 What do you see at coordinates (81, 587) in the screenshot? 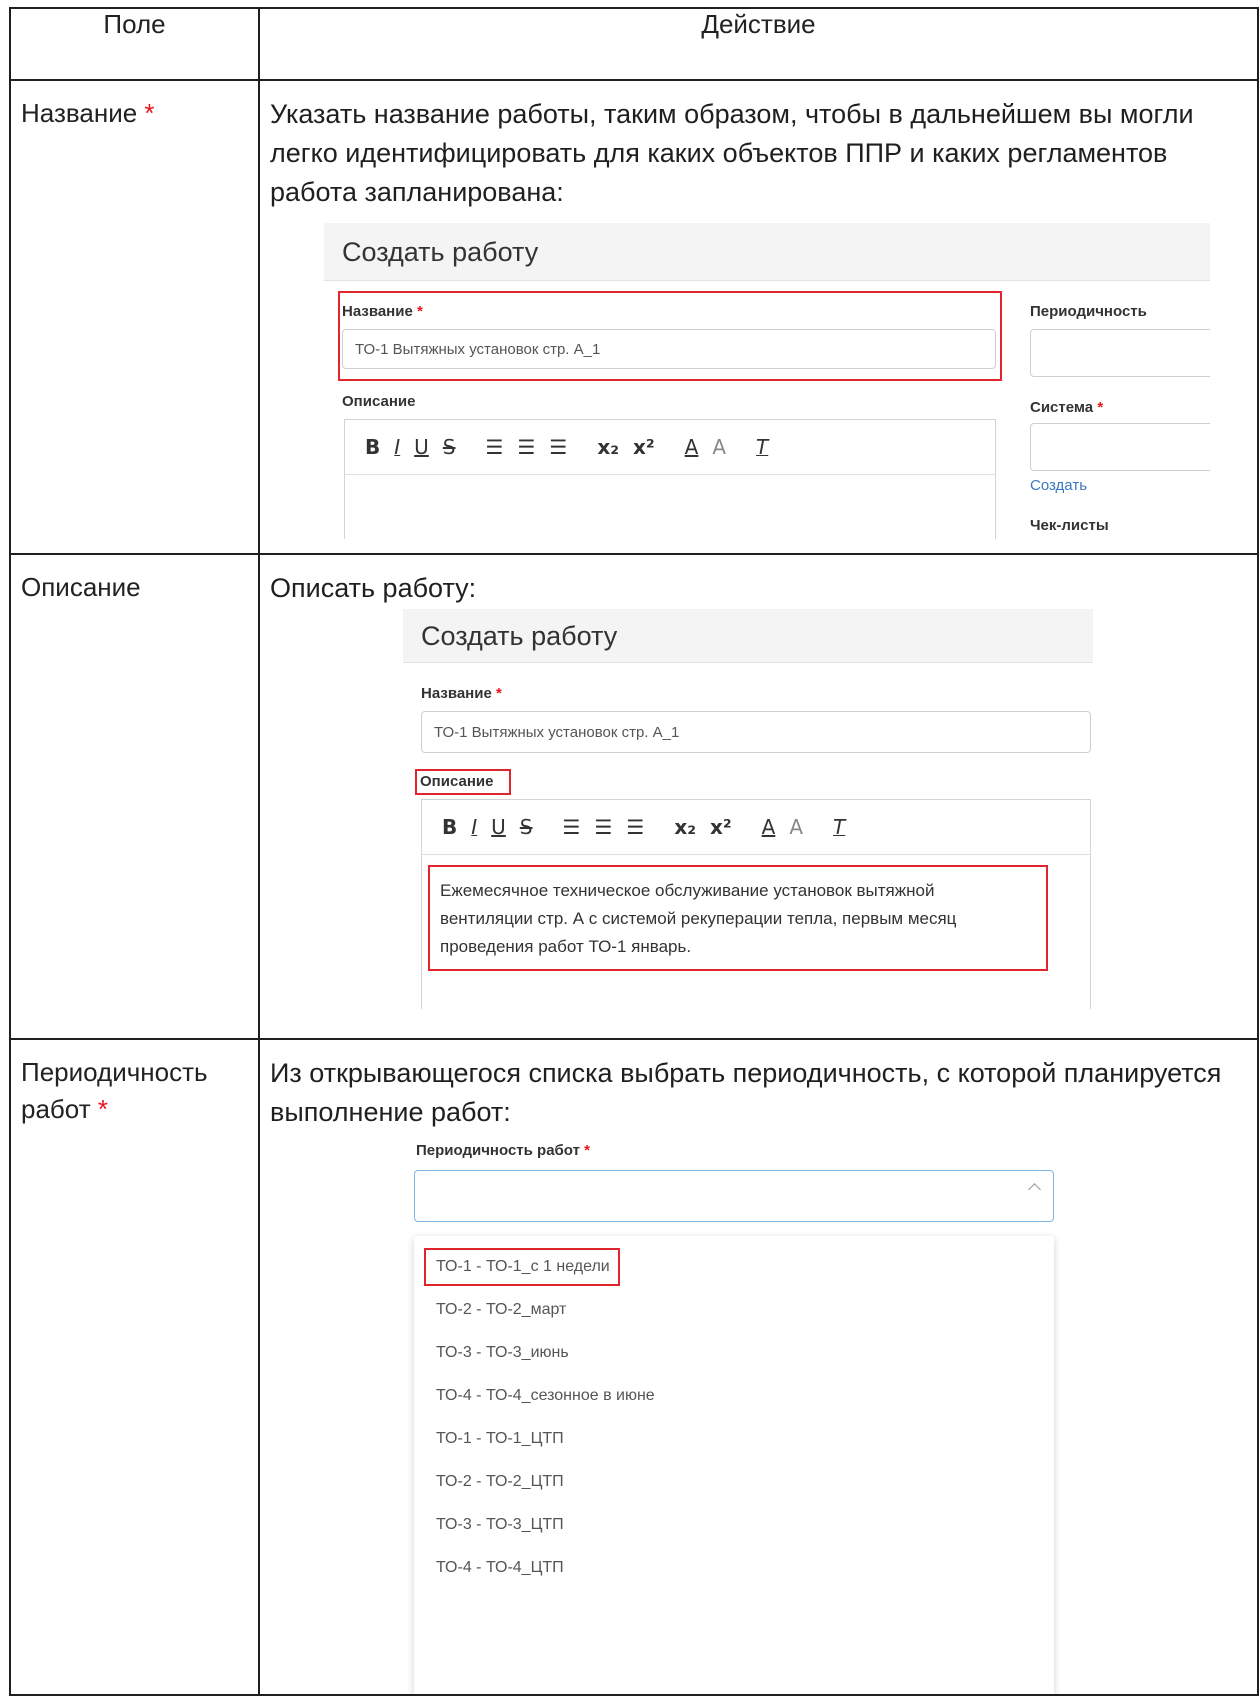
I see `field-name: Описание` at bounding box center [81, 587].